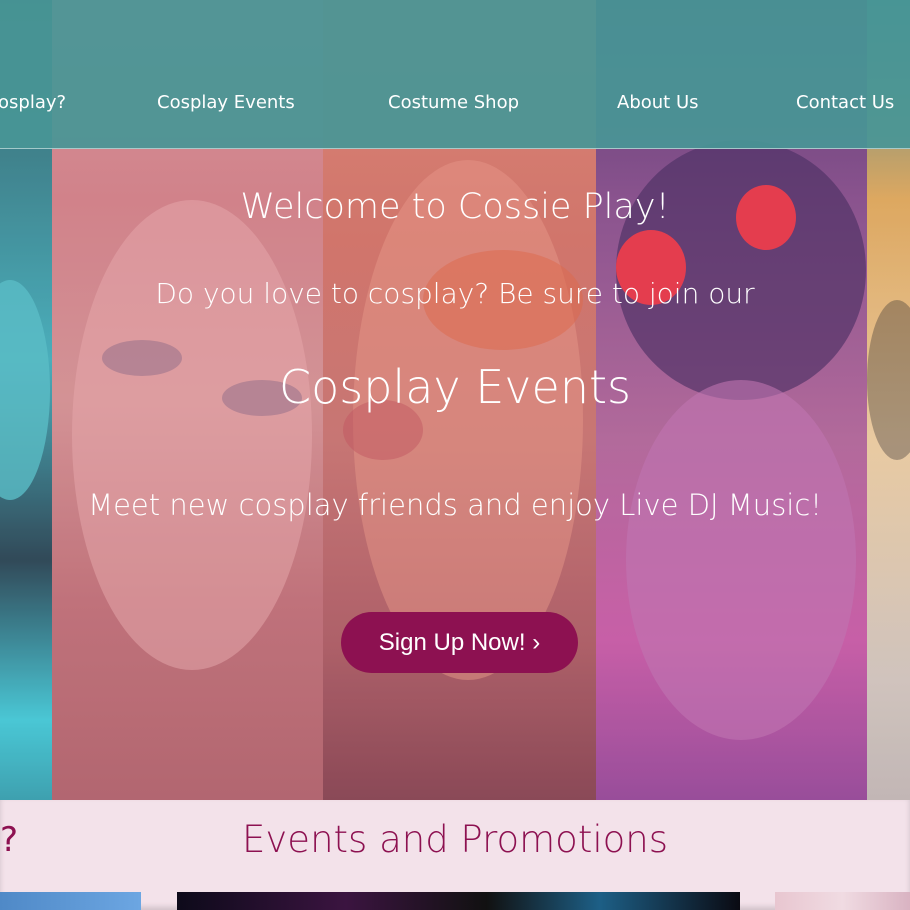 This screenshot has width=910, height=910. I want to click on nav-item-cosplay-events: Cosplay Events, so click(226, 102).